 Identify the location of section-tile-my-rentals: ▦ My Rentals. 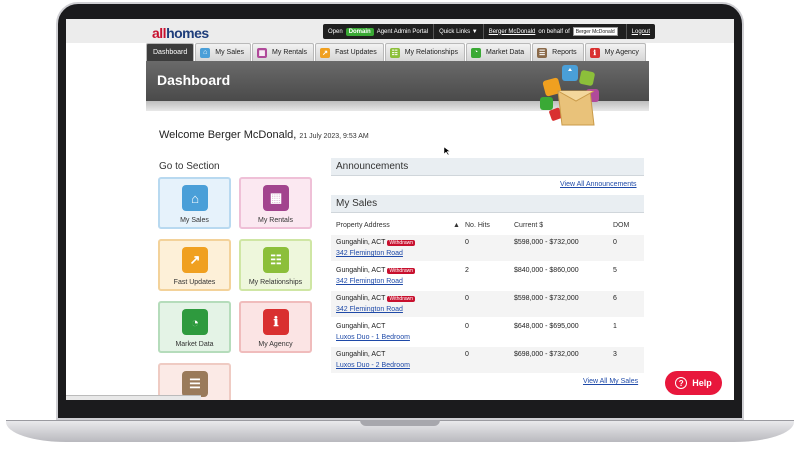
(275, 203).